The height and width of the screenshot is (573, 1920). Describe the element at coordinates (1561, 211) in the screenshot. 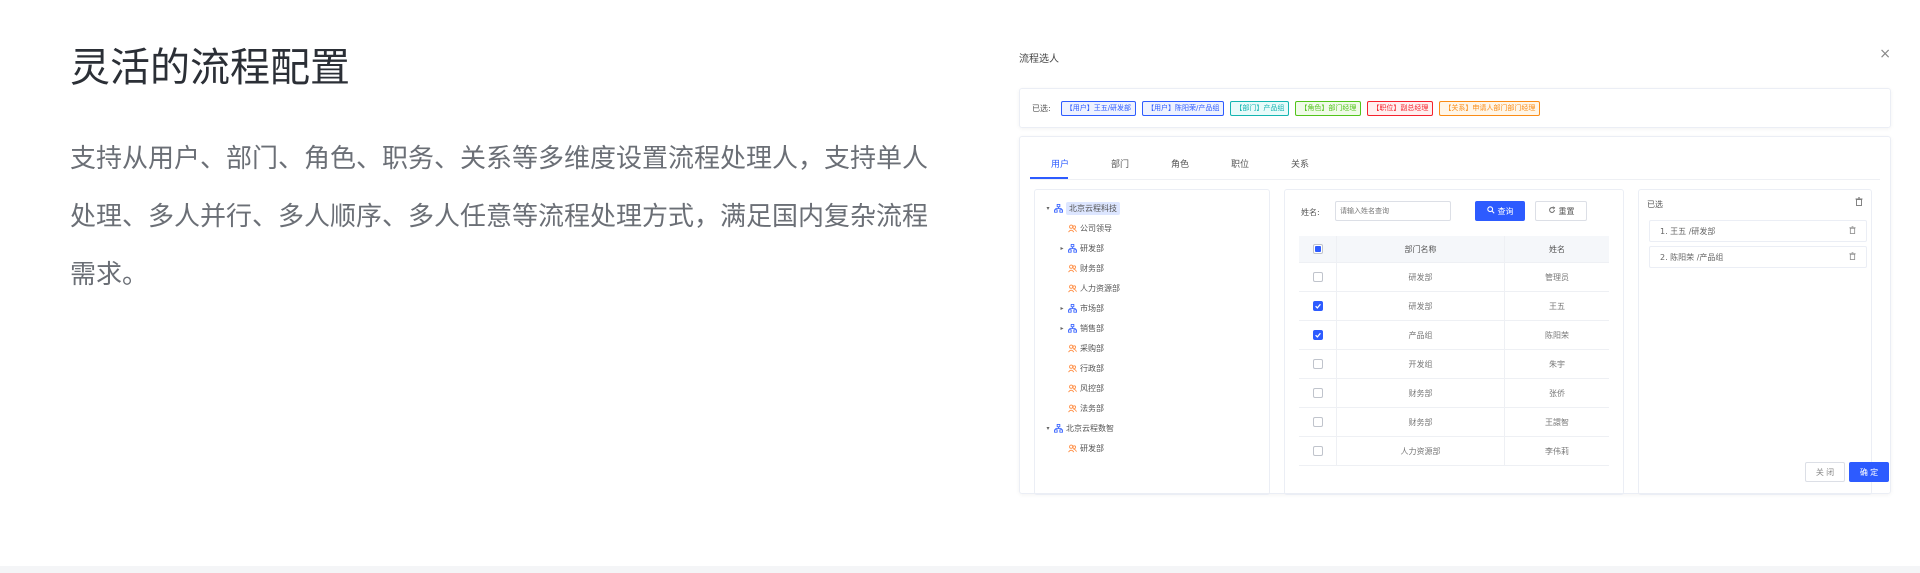

I see `reset-button: 重置` at that location.